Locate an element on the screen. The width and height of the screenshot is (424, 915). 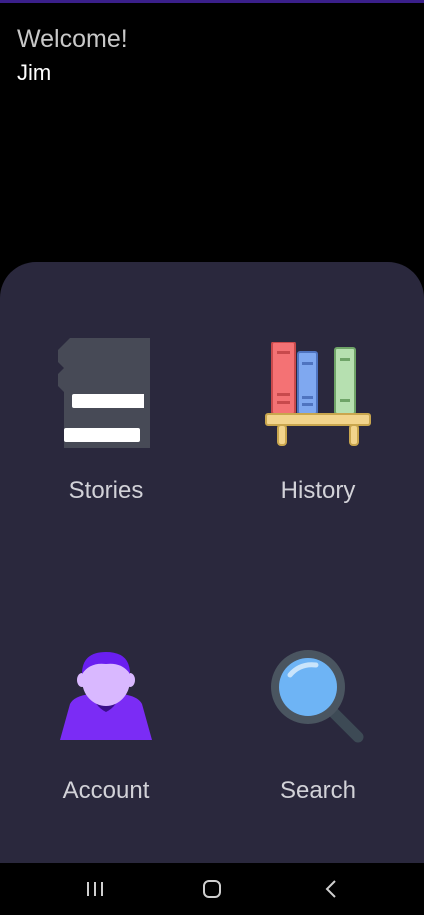
status-accent-bar is located at coordinates (212, 1).